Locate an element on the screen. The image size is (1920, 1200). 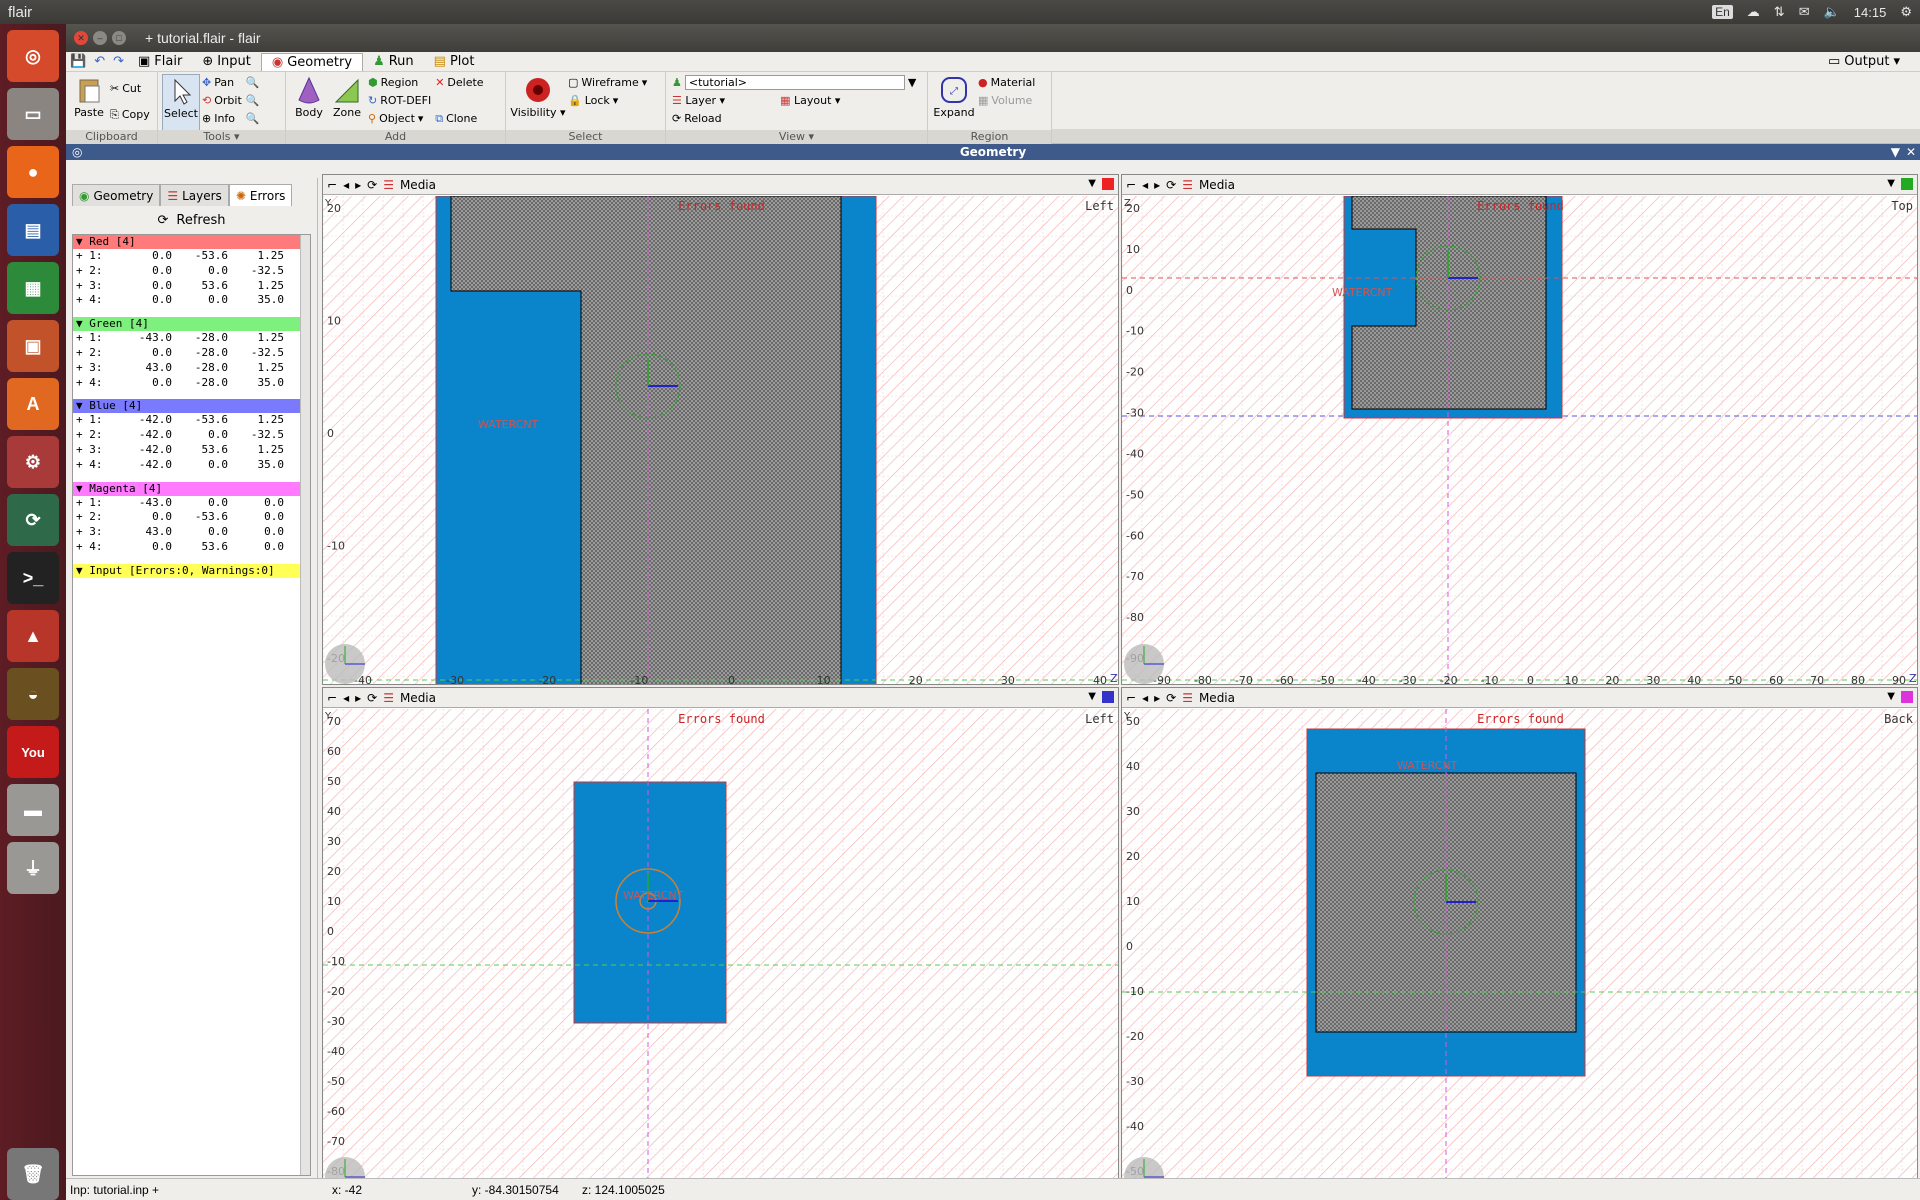
lock-button: 🔒 Lock ▾ is located at coordinates (607, 100).